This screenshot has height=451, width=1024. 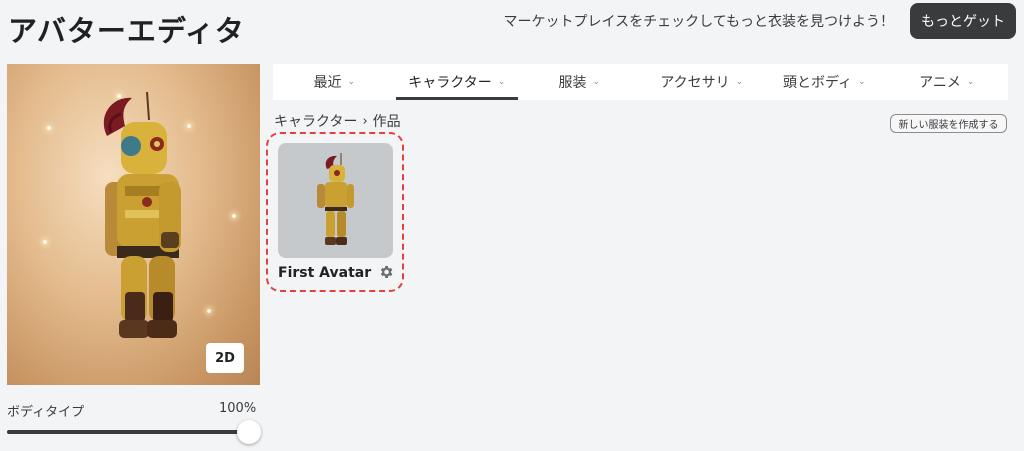 I want to click on toggle-2d-button: 2D, so click(x=225, y=358).